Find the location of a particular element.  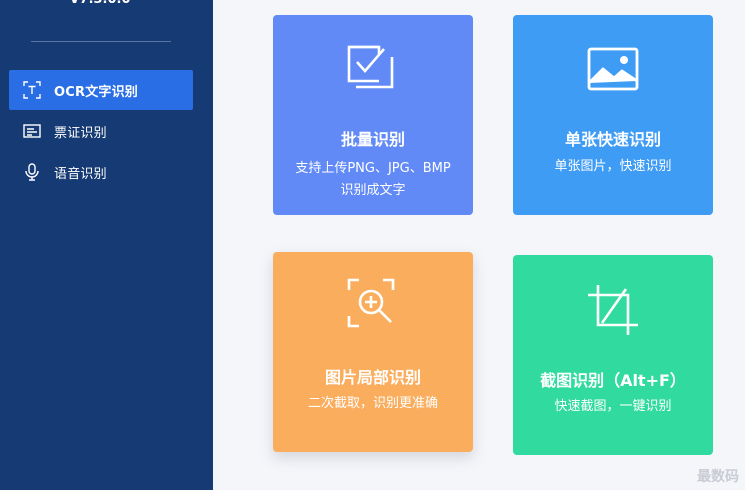

sidebar-item-voice: 语音识别 is located at coordinates (101, 172).